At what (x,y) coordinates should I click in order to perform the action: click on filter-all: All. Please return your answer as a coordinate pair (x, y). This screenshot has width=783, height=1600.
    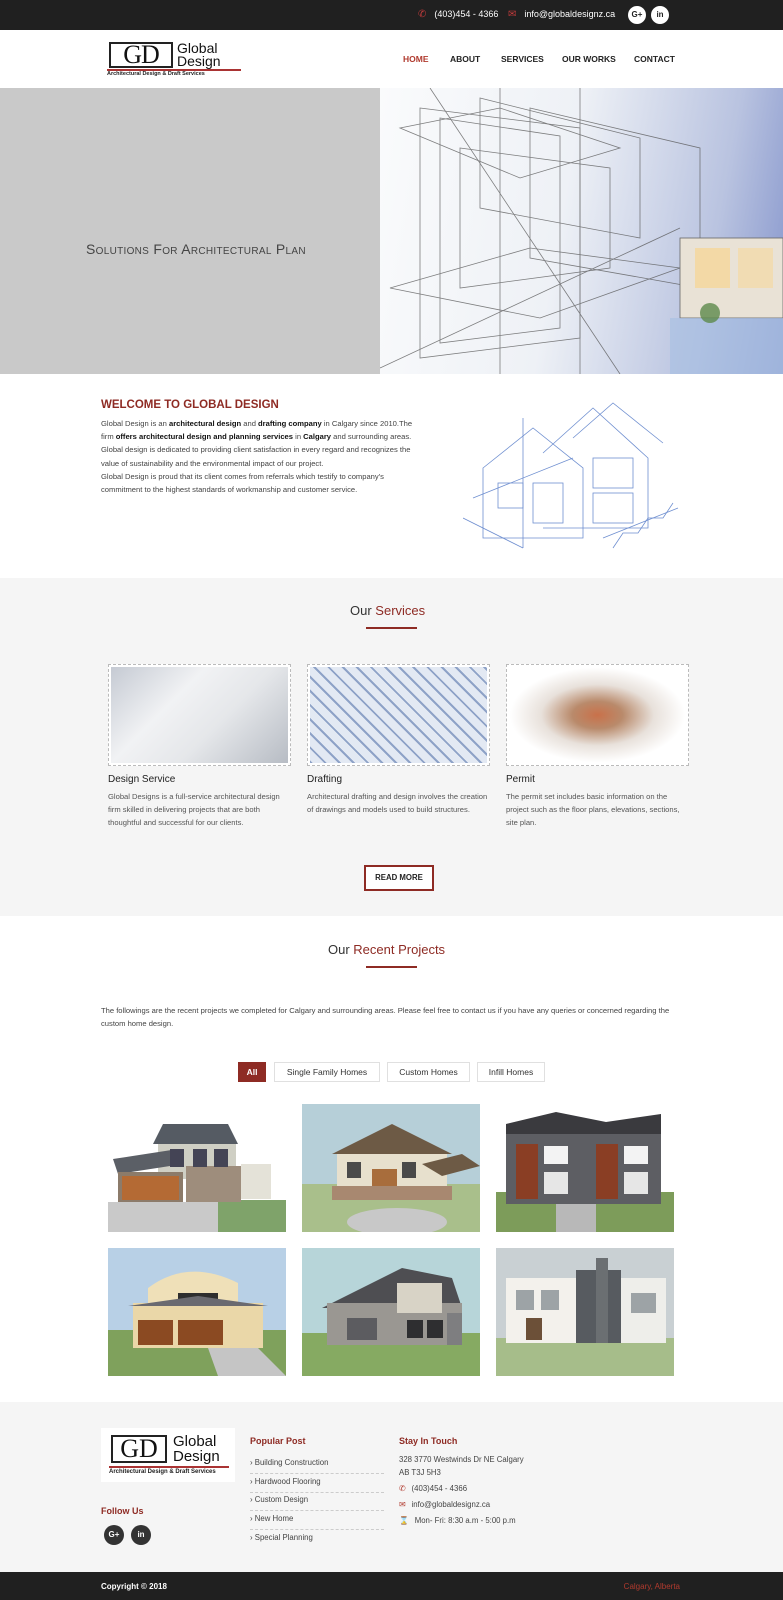
    Looking at the image, I should click on (252, 1072).